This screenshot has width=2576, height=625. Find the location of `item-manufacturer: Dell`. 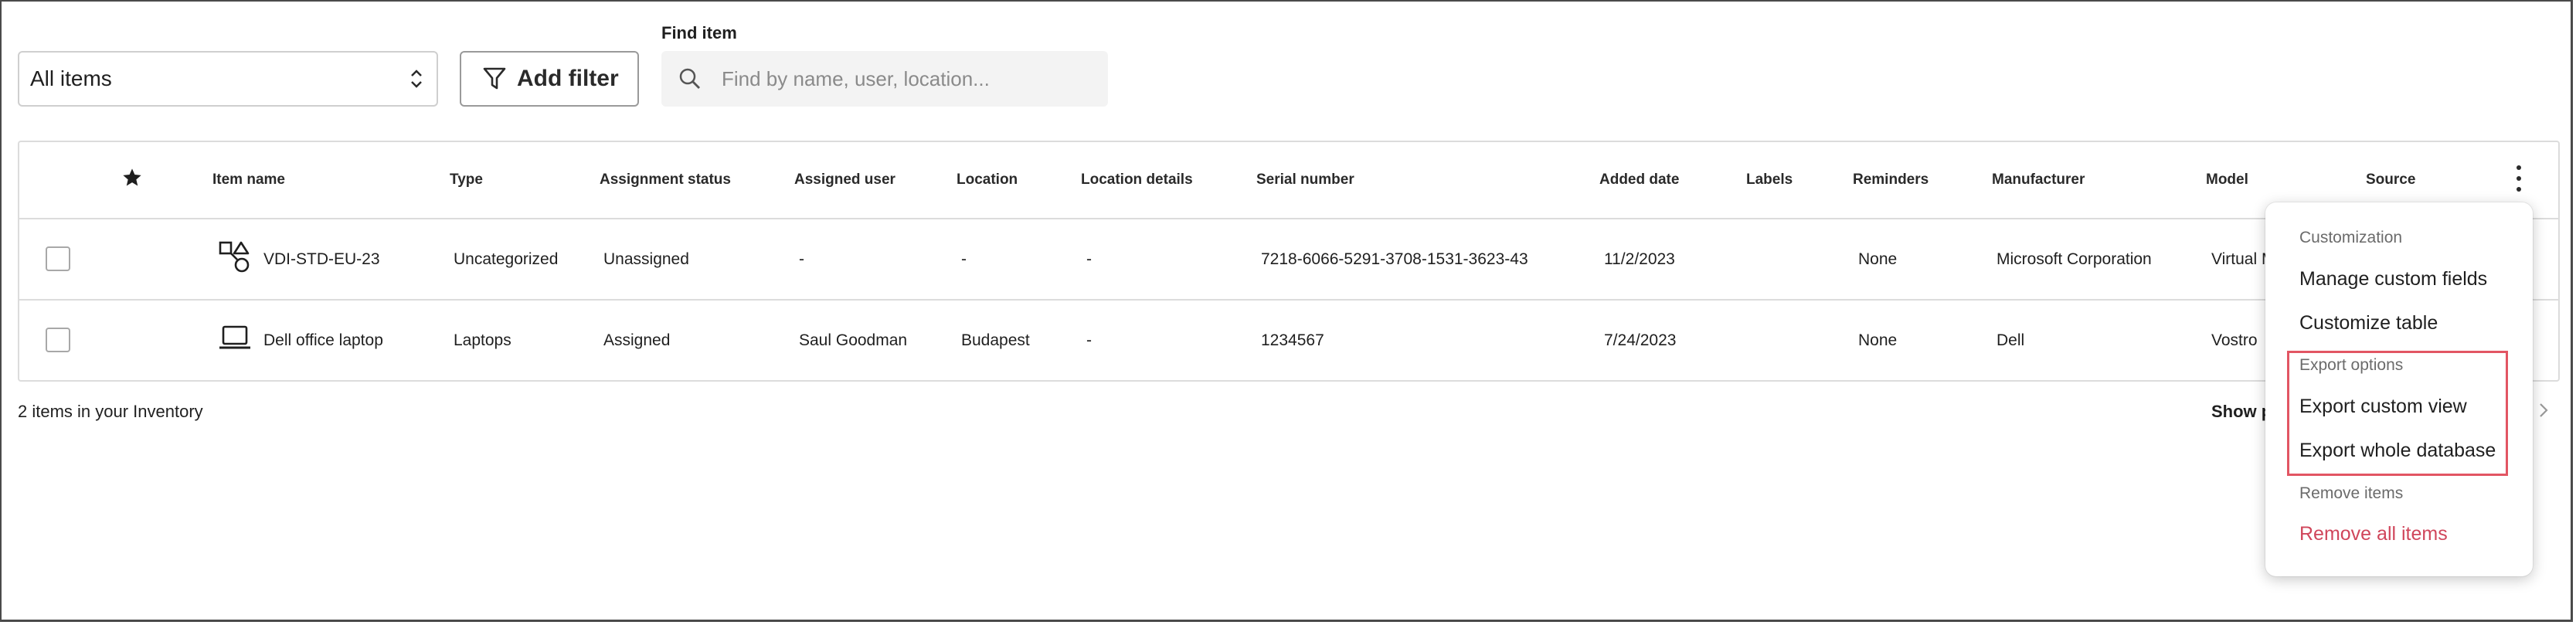

item-manufacturer: Dell is located at coordinates (2011, 340).